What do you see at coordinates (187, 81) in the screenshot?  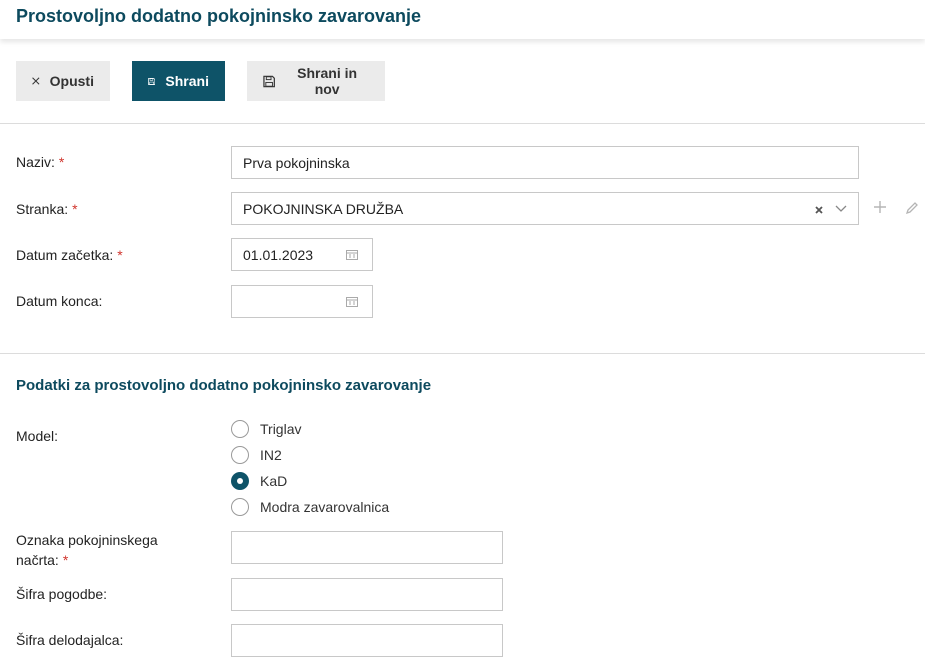 I see `save-button-label: Shrani` at bounding box center [187, 81].